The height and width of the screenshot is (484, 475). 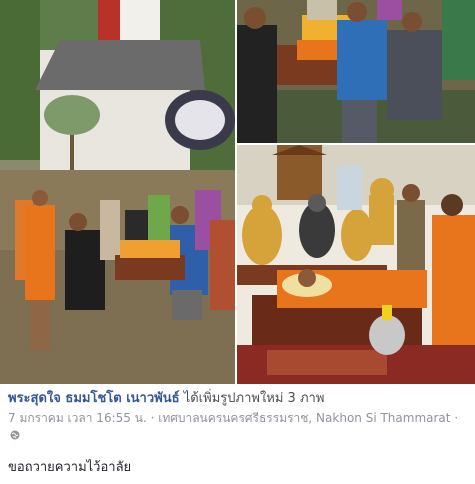 I want to click on post-action-text: ได้เพิ่มรูปภาพใหม่ 3 ภาพ, so click(x=254, y=398).